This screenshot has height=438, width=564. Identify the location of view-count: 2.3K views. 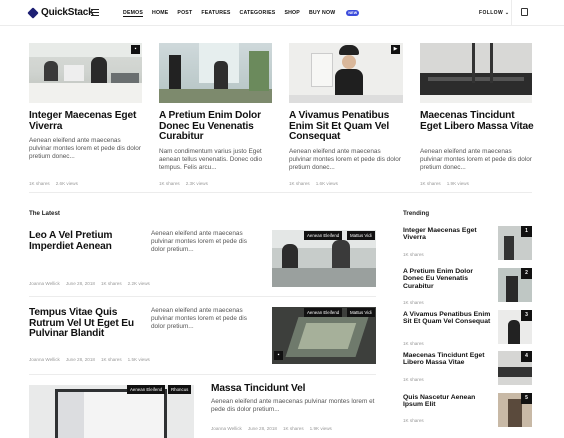
(196, 183).